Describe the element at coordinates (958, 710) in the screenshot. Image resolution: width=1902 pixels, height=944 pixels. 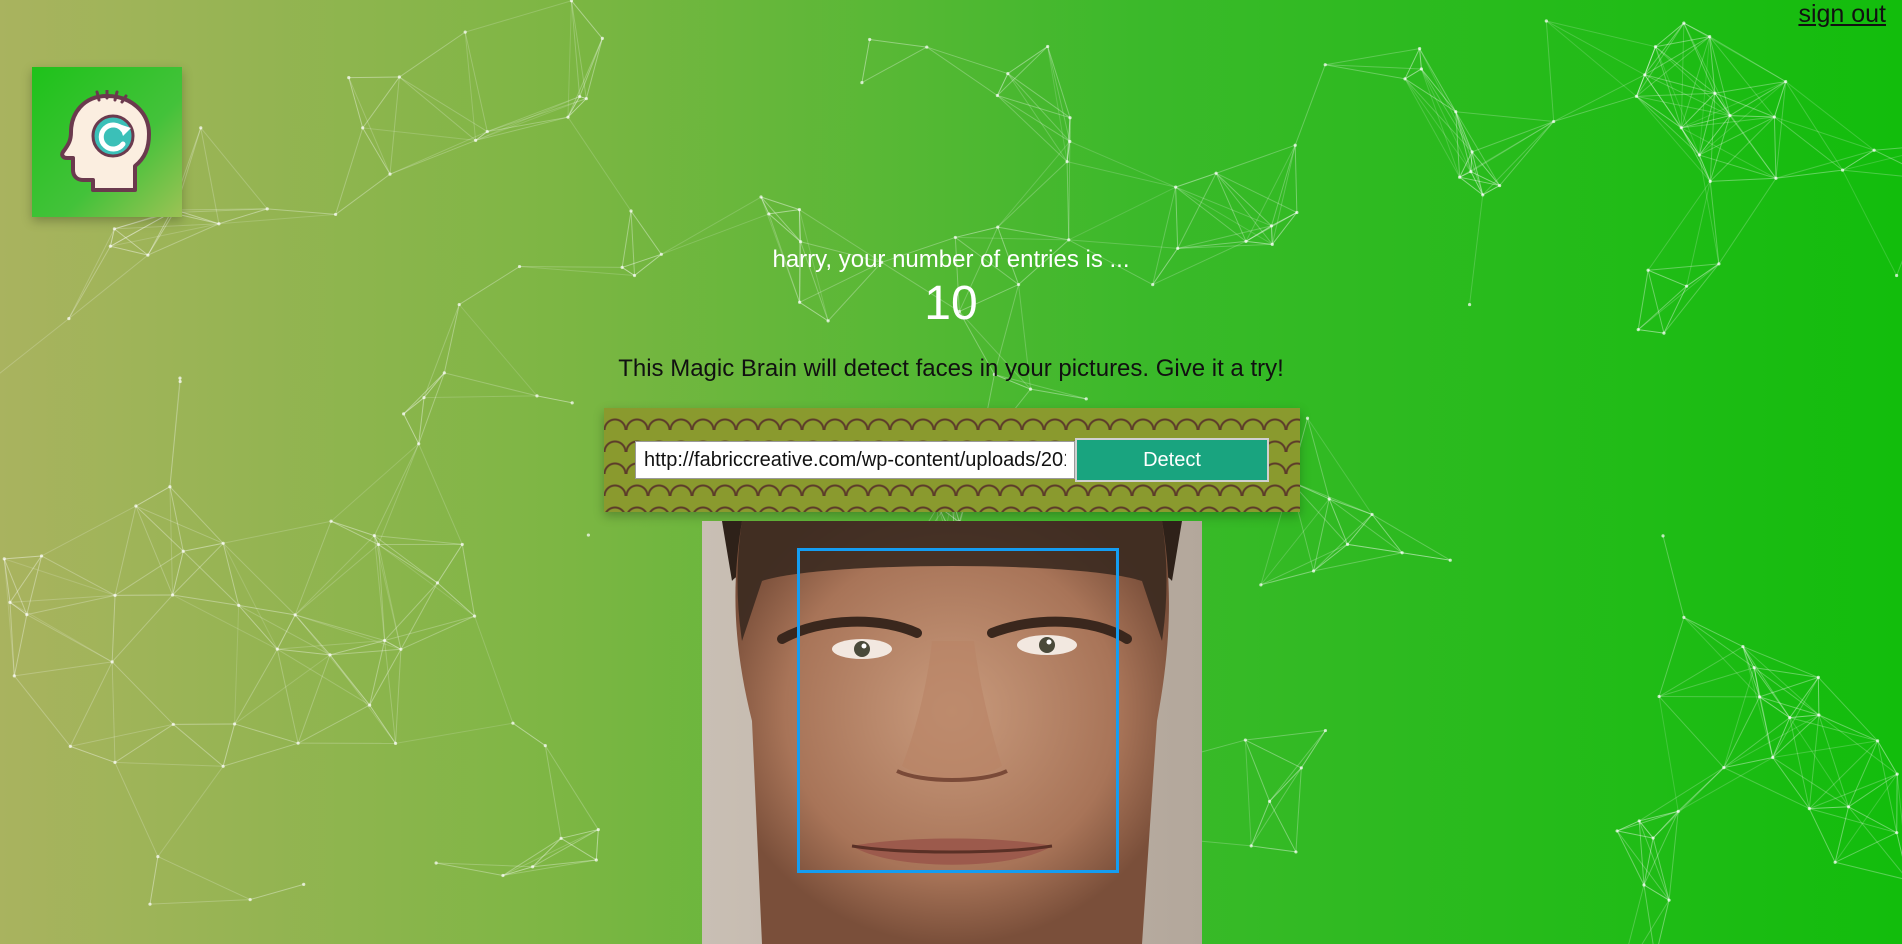
I see `face-bounding-box` at that location.